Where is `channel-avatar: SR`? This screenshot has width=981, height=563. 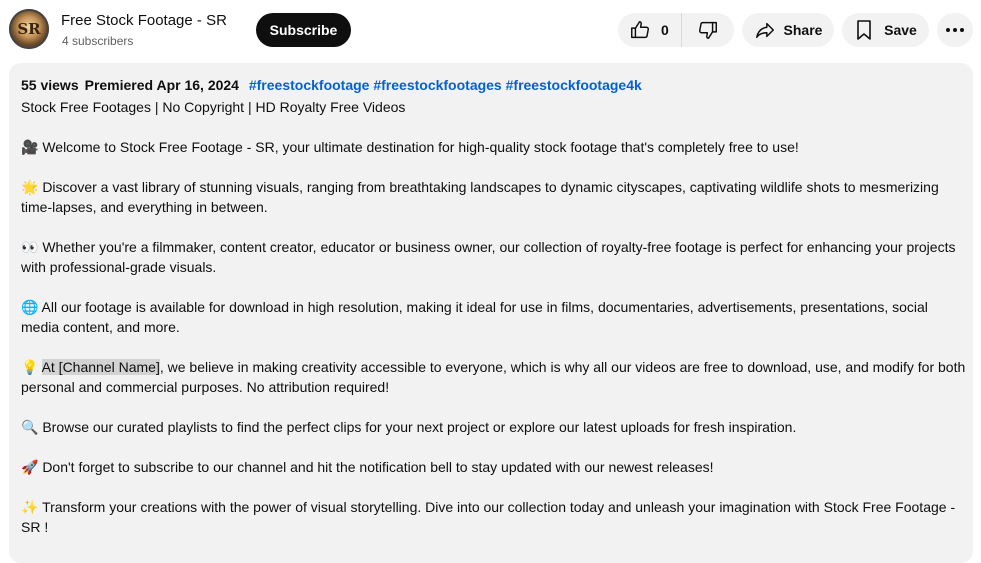 channel-avatar: SR is located at coordinates (29, 29).